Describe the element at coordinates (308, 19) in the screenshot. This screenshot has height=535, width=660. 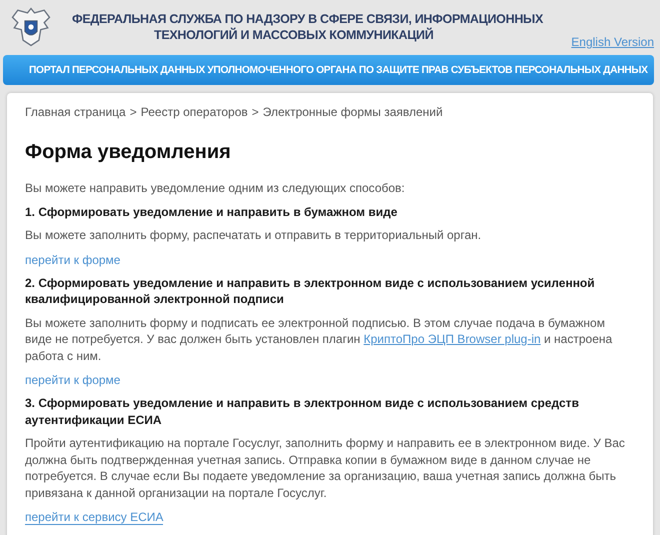
I see `organization-title: ФЕДЕРАЛЬНАЯ СЛУЖБА ПО НАДЗОРУ В СФЕРЕ СВЯЗИ, ИНФОРМАЦИОННЫХ` at that location.